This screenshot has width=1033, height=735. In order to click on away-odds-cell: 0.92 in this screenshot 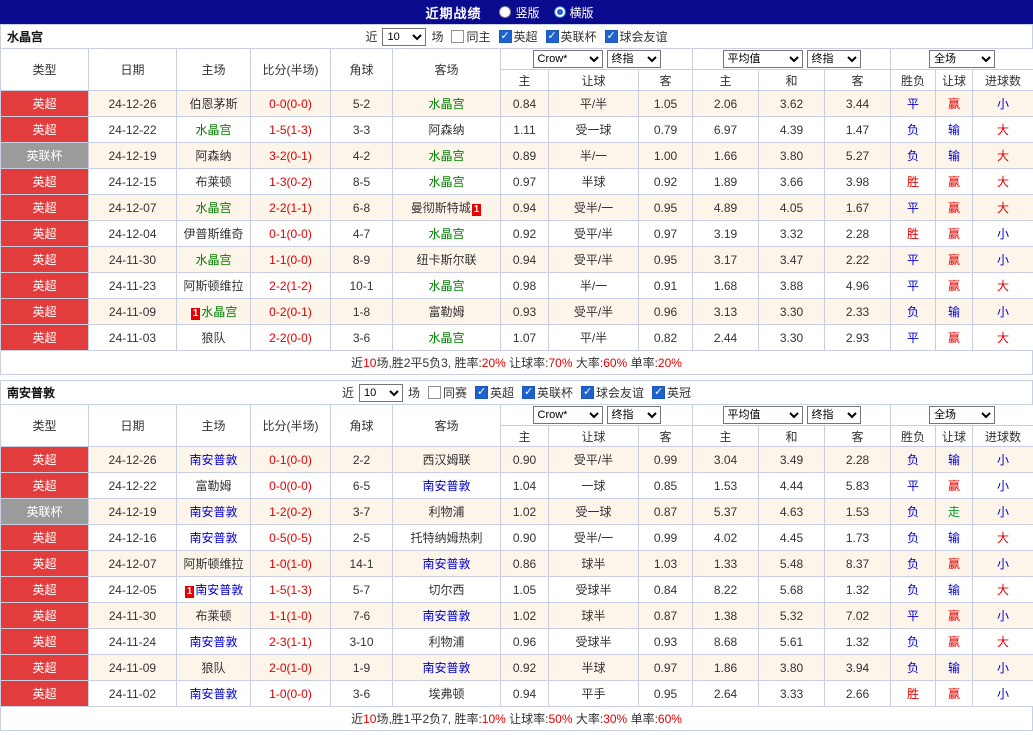, I will do `click(665, 181)`.